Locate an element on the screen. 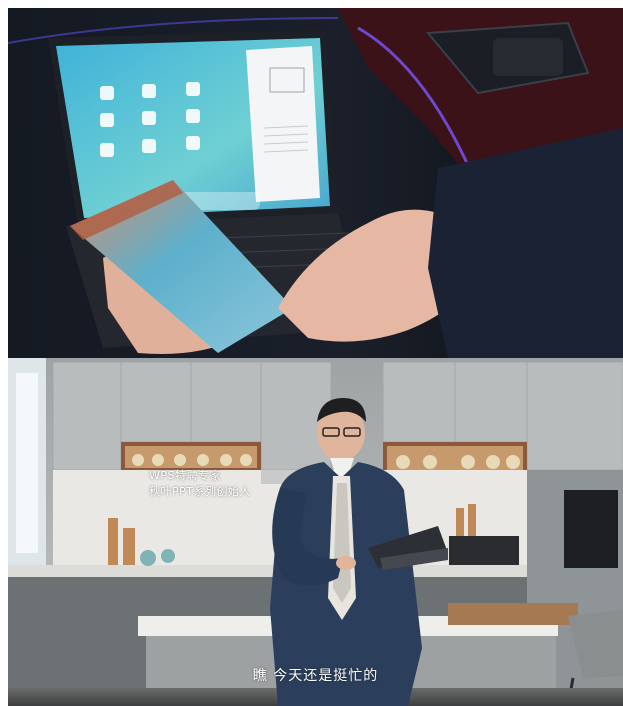  name-caption-line-2: 秋叶PPT系列创始人 is located at coordinates (200, 491).